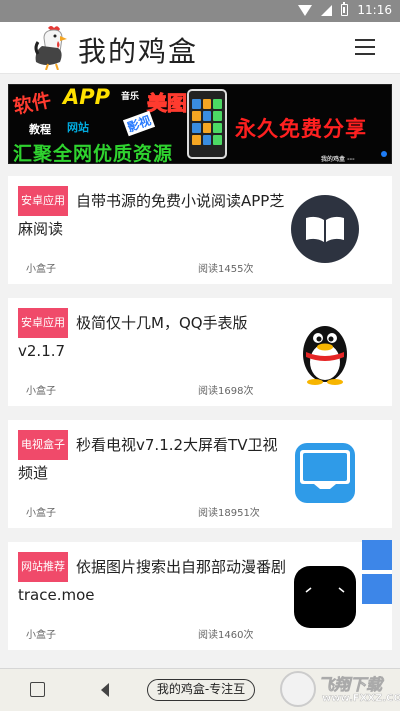 Image resolution: width=400 pixels, height=711 pixels. I want to click on banner-slogan-right: 永久免费分享, so click(301, 129).